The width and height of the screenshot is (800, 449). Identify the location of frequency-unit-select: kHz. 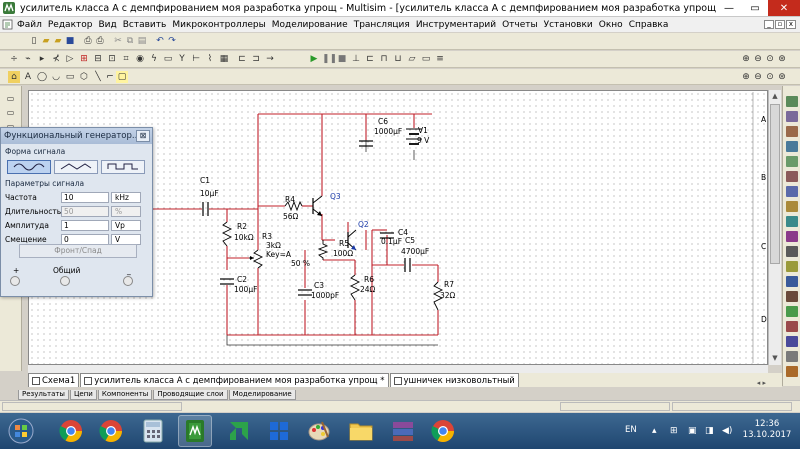
(126, 197).